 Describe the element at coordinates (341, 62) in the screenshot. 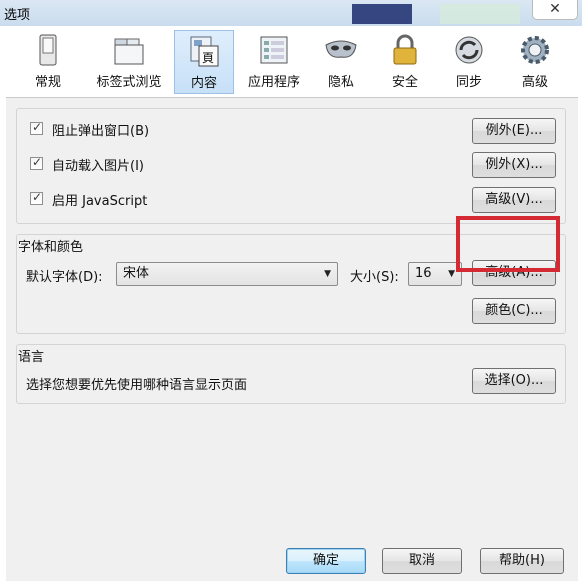

I see `tab-privacy: 隐私` at that location.